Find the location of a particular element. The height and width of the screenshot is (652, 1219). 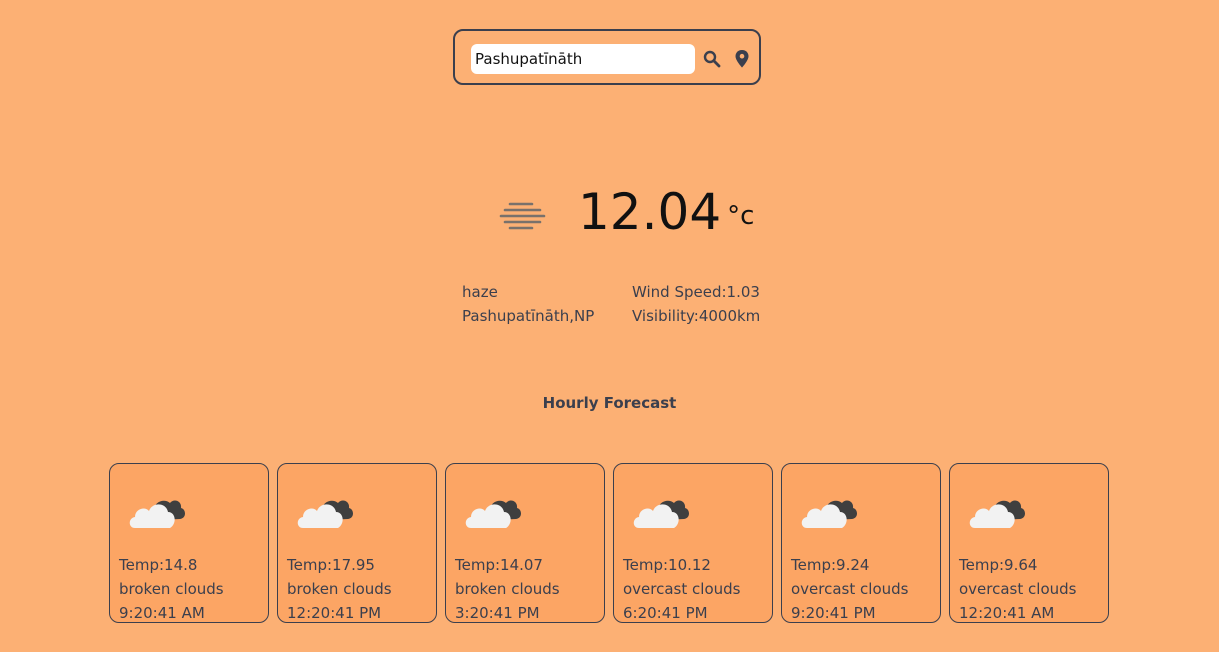

city-search-input is located at coordinates (583, 59).